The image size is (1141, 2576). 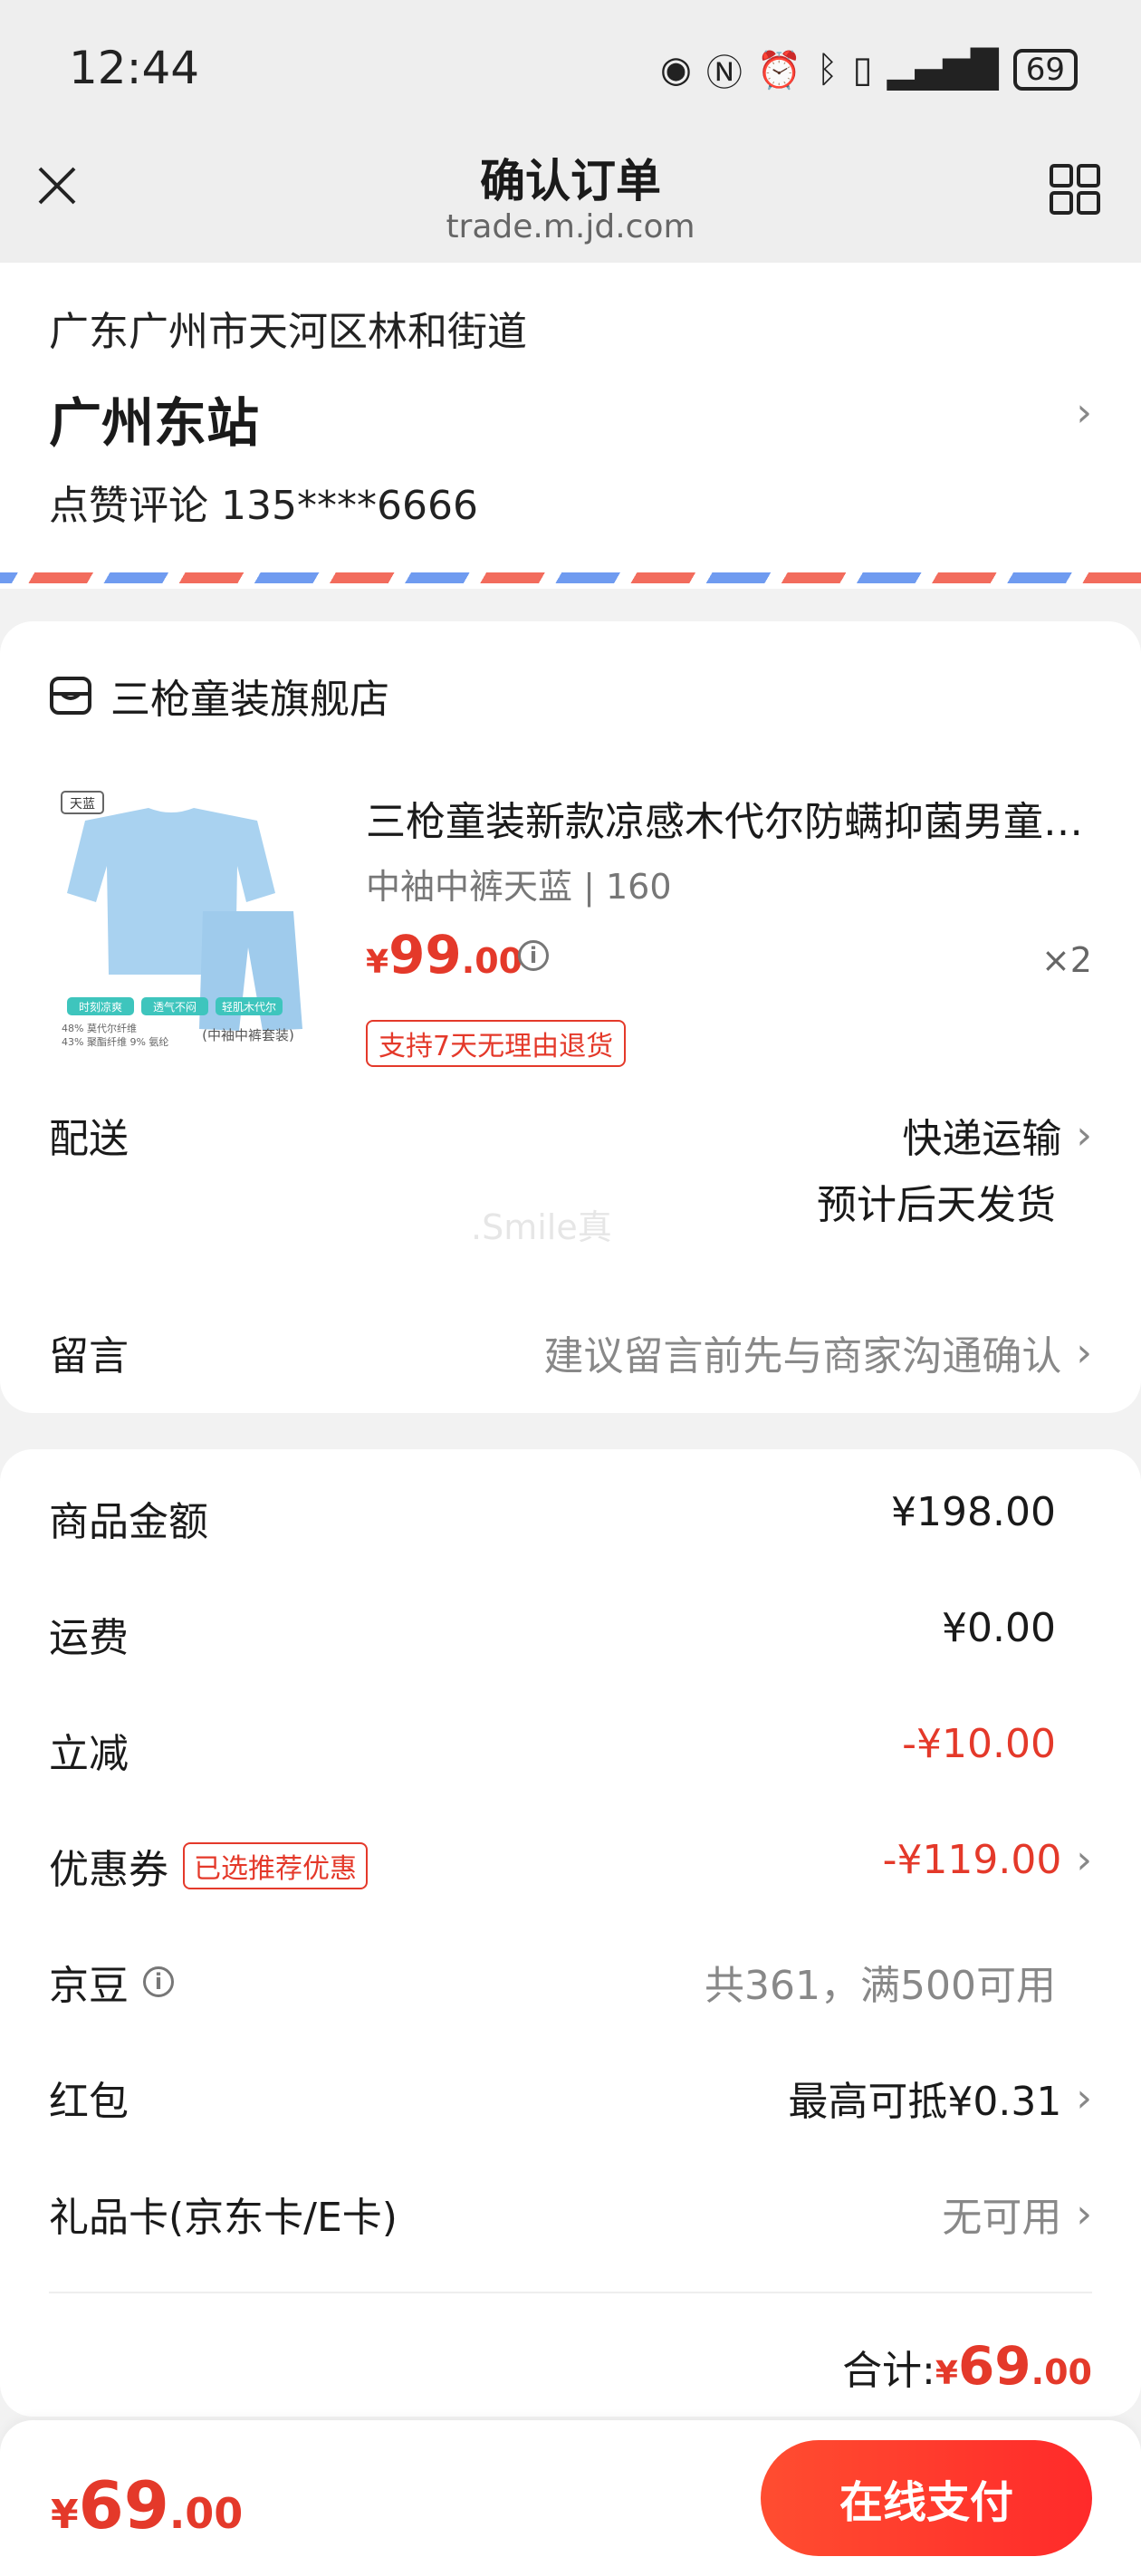 I want to click on shipping-value: ¥0.00, so click(x=999, y=1628).